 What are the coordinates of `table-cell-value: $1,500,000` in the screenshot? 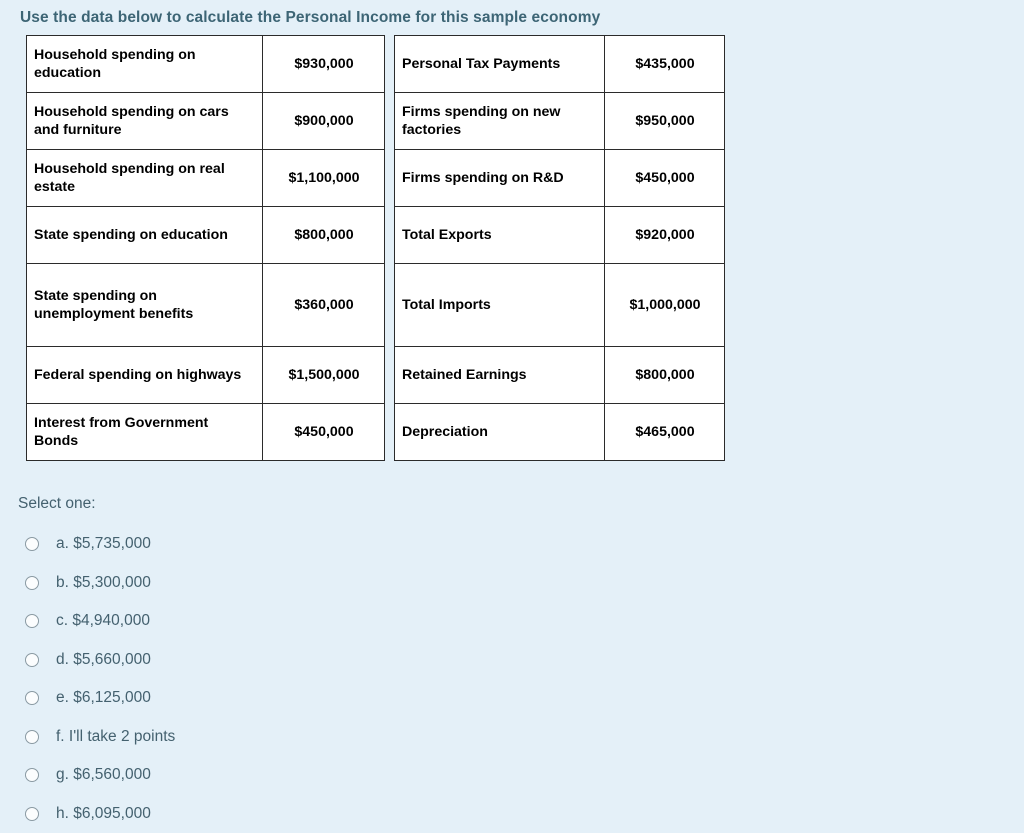 It's located at (324, 375).